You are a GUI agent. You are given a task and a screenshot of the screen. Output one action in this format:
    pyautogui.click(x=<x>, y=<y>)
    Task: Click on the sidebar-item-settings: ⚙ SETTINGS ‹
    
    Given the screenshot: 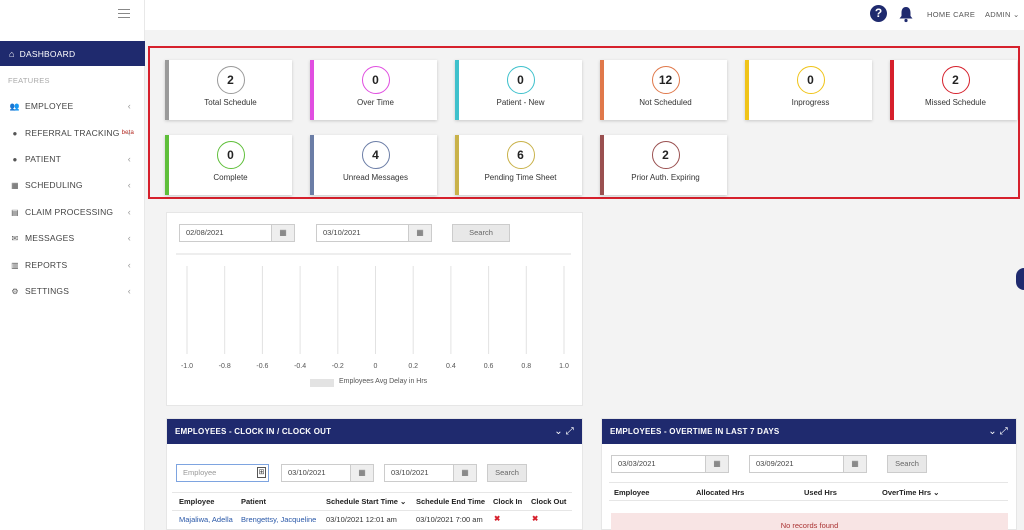 What is the action you would take?
    pyautogui.click(x=72, y=291)
    